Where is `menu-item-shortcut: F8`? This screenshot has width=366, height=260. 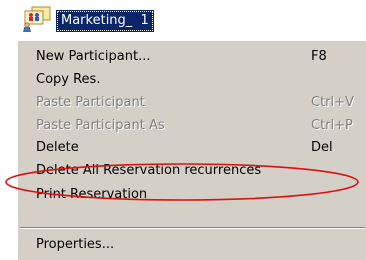
menu-item-shortcut: F8 is located at coordinates (319, 56).